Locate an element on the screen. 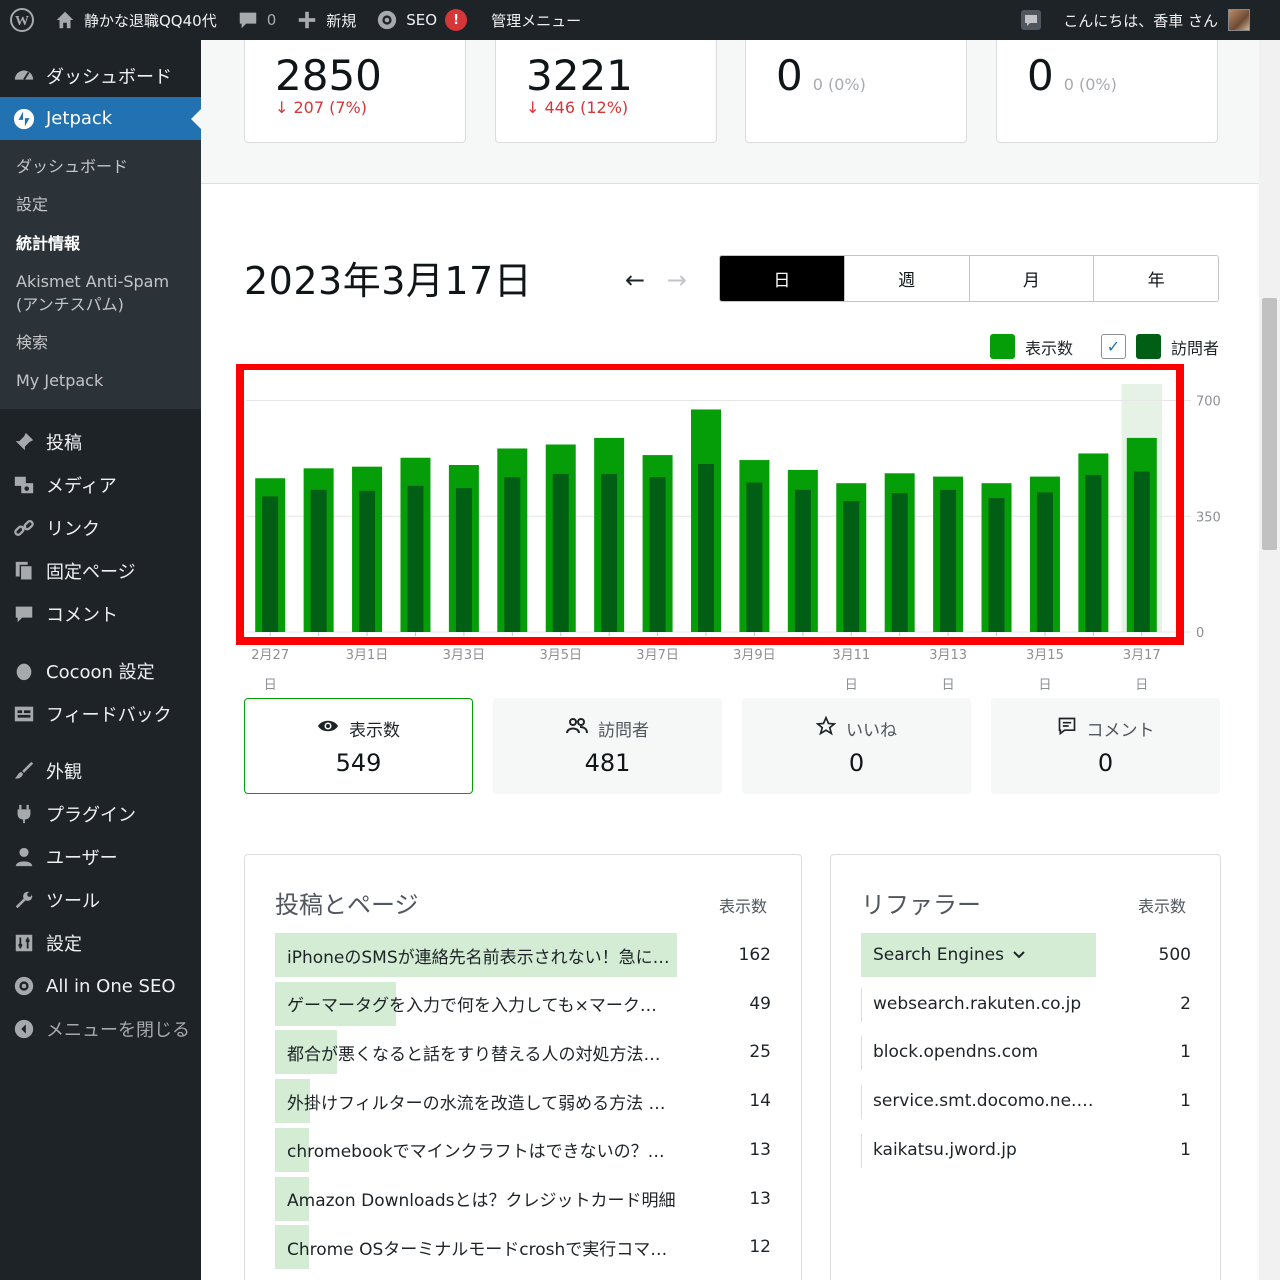 Image resolution: width=1280 pixels, height=1280 pixels. x-tick-label: 3月3日 is located at coordinates (464, 655).